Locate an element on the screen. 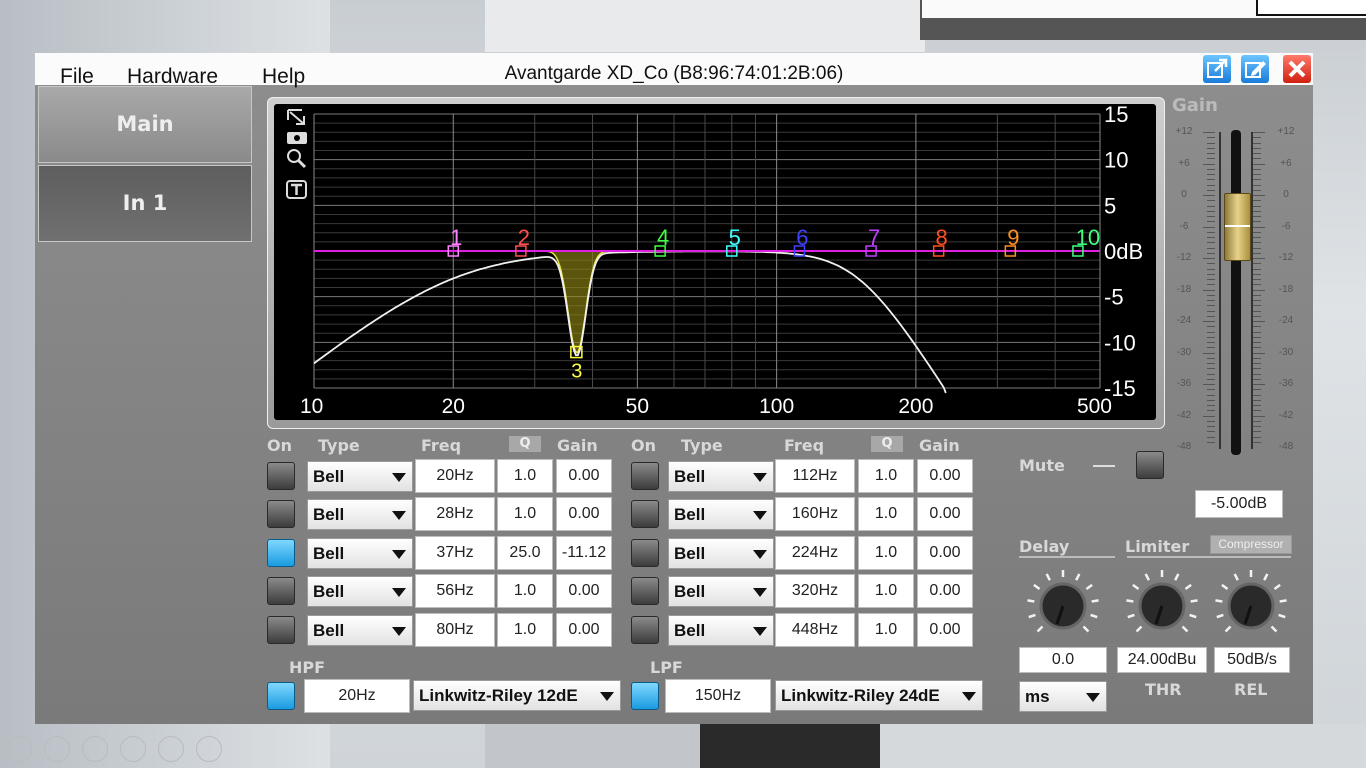  export-button is located at coordinates (1217, 69).